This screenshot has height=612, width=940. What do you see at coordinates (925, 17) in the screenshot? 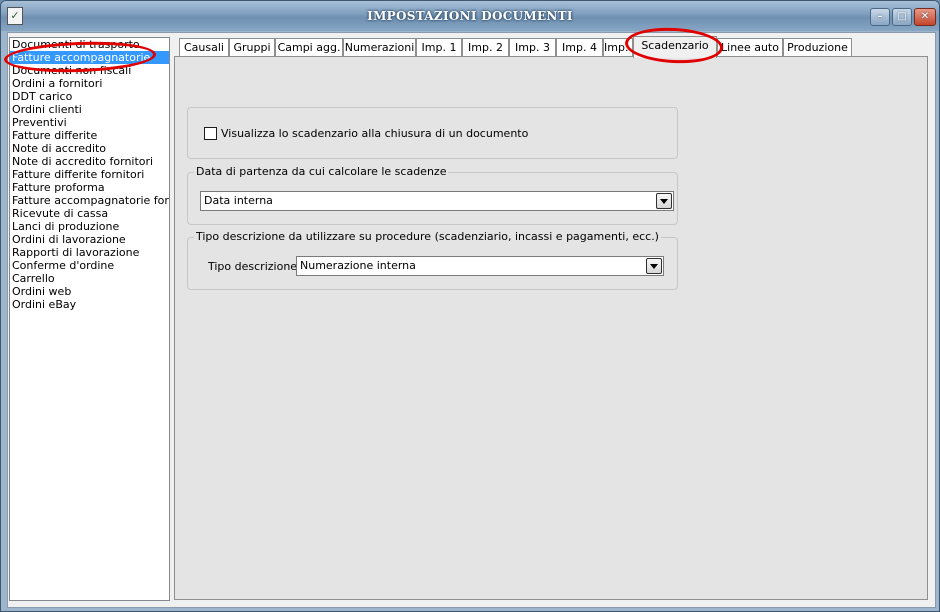
I see `close-button: ✕` at bounding box center [925, 17].